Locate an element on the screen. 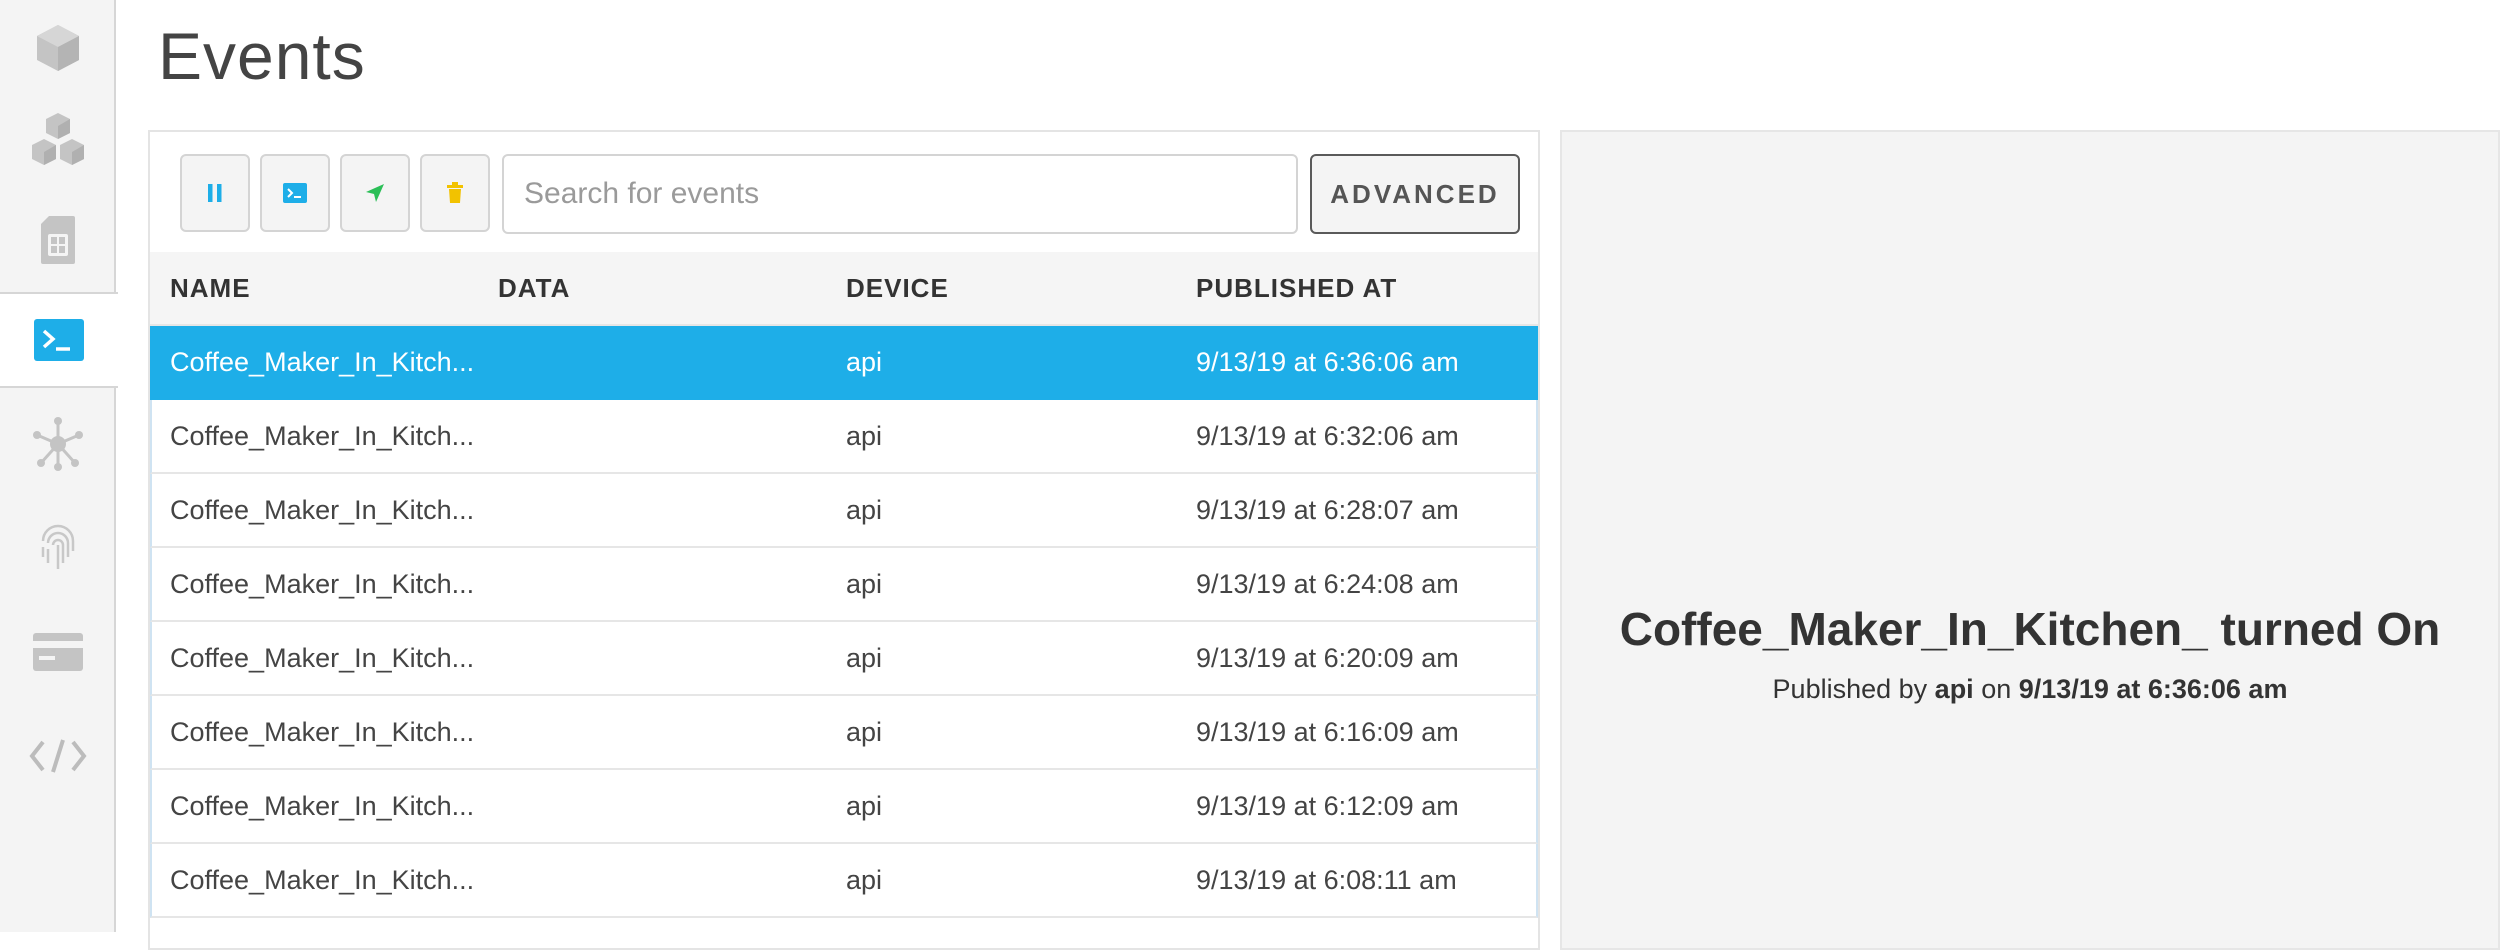 This screenshot has height=950, width=2514. terminal-icon is located at coordinates (295, 193).